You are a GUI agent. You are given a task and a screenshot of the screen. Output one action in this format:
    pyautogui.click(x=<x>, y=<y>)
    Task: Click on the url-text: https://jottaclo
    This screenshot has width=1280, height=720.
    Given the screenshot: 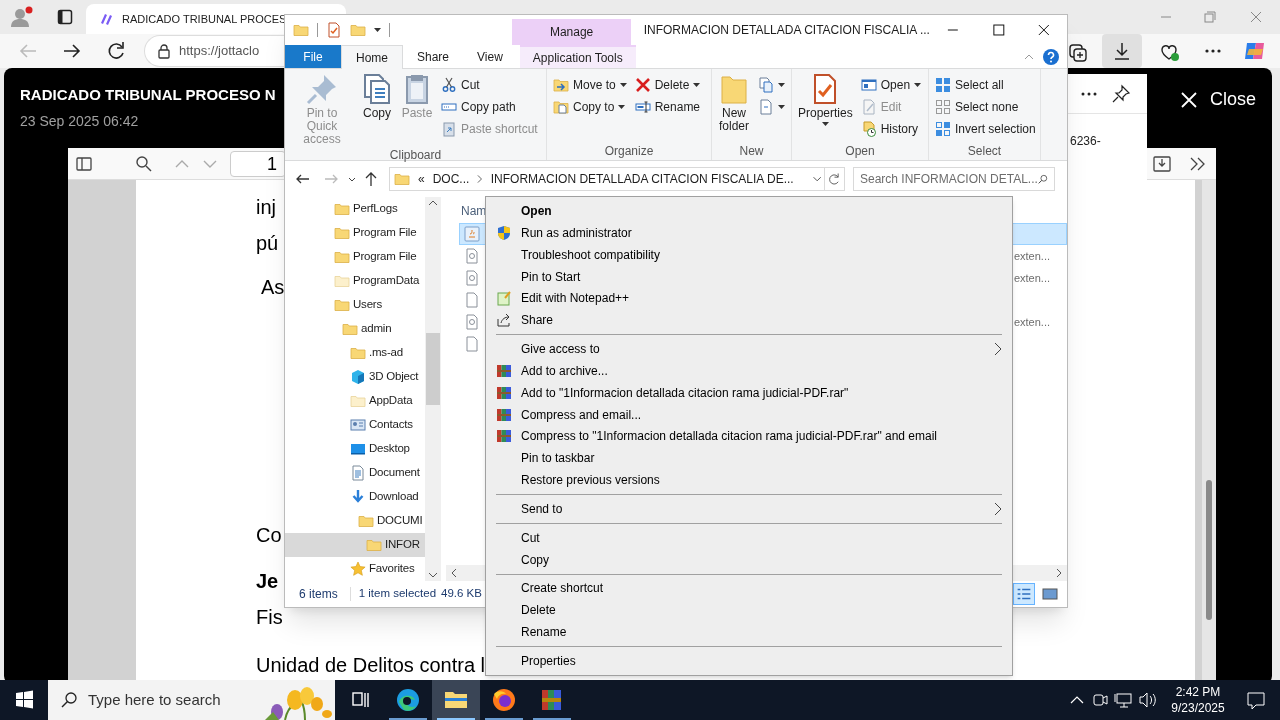 What is the action you would take?
    pyautogui.click(x=219, y=51)
    